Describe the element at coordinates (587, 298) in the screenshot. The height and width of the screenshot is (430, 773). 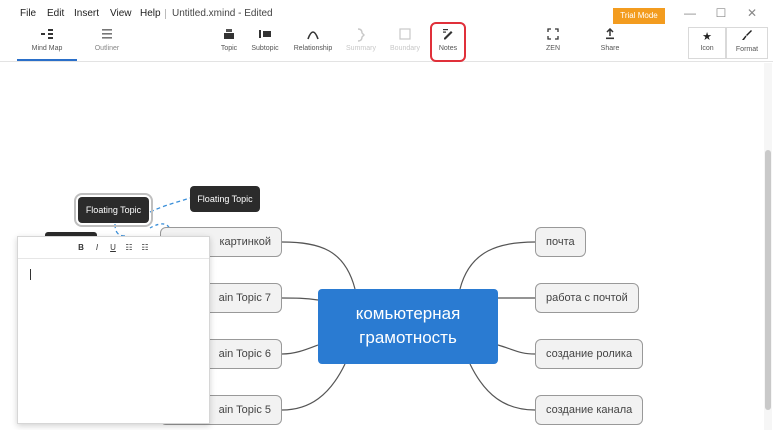
I see `topic-right-2: работа с почтой` at that location.